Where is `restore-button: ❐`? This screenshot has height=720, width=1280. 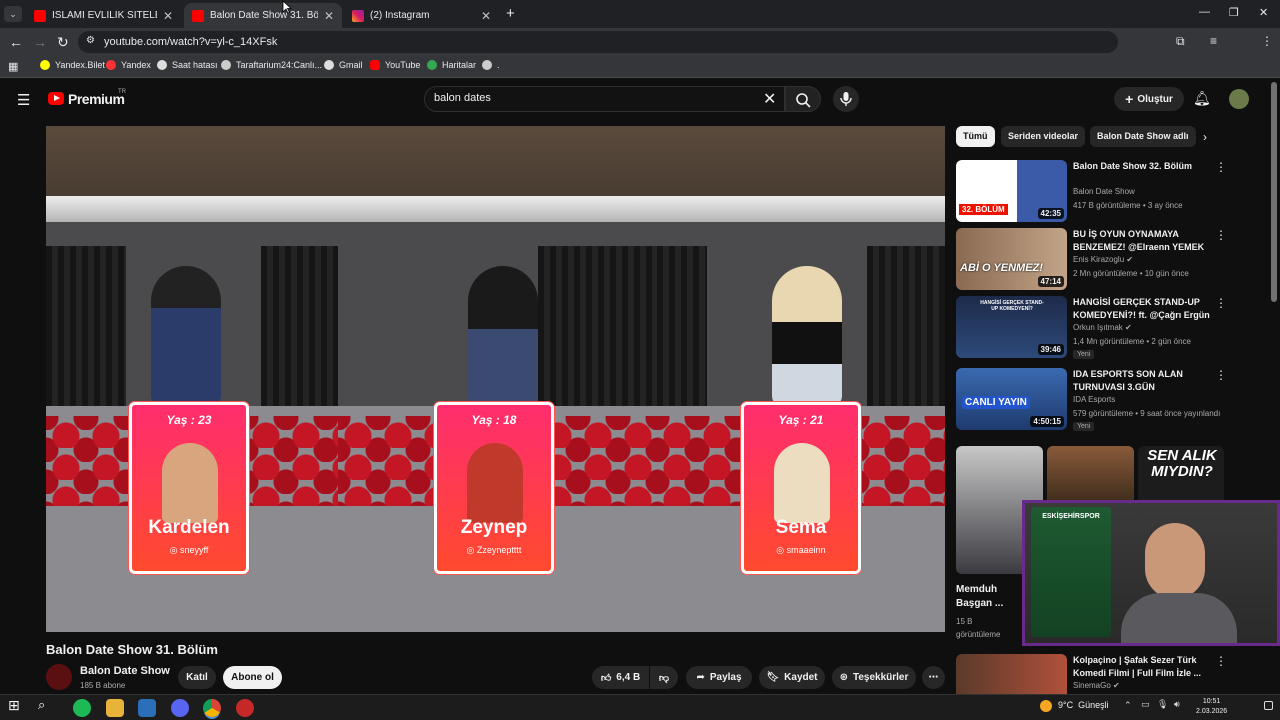
restore-button: ❐ is located at coordinates (1234, 12).